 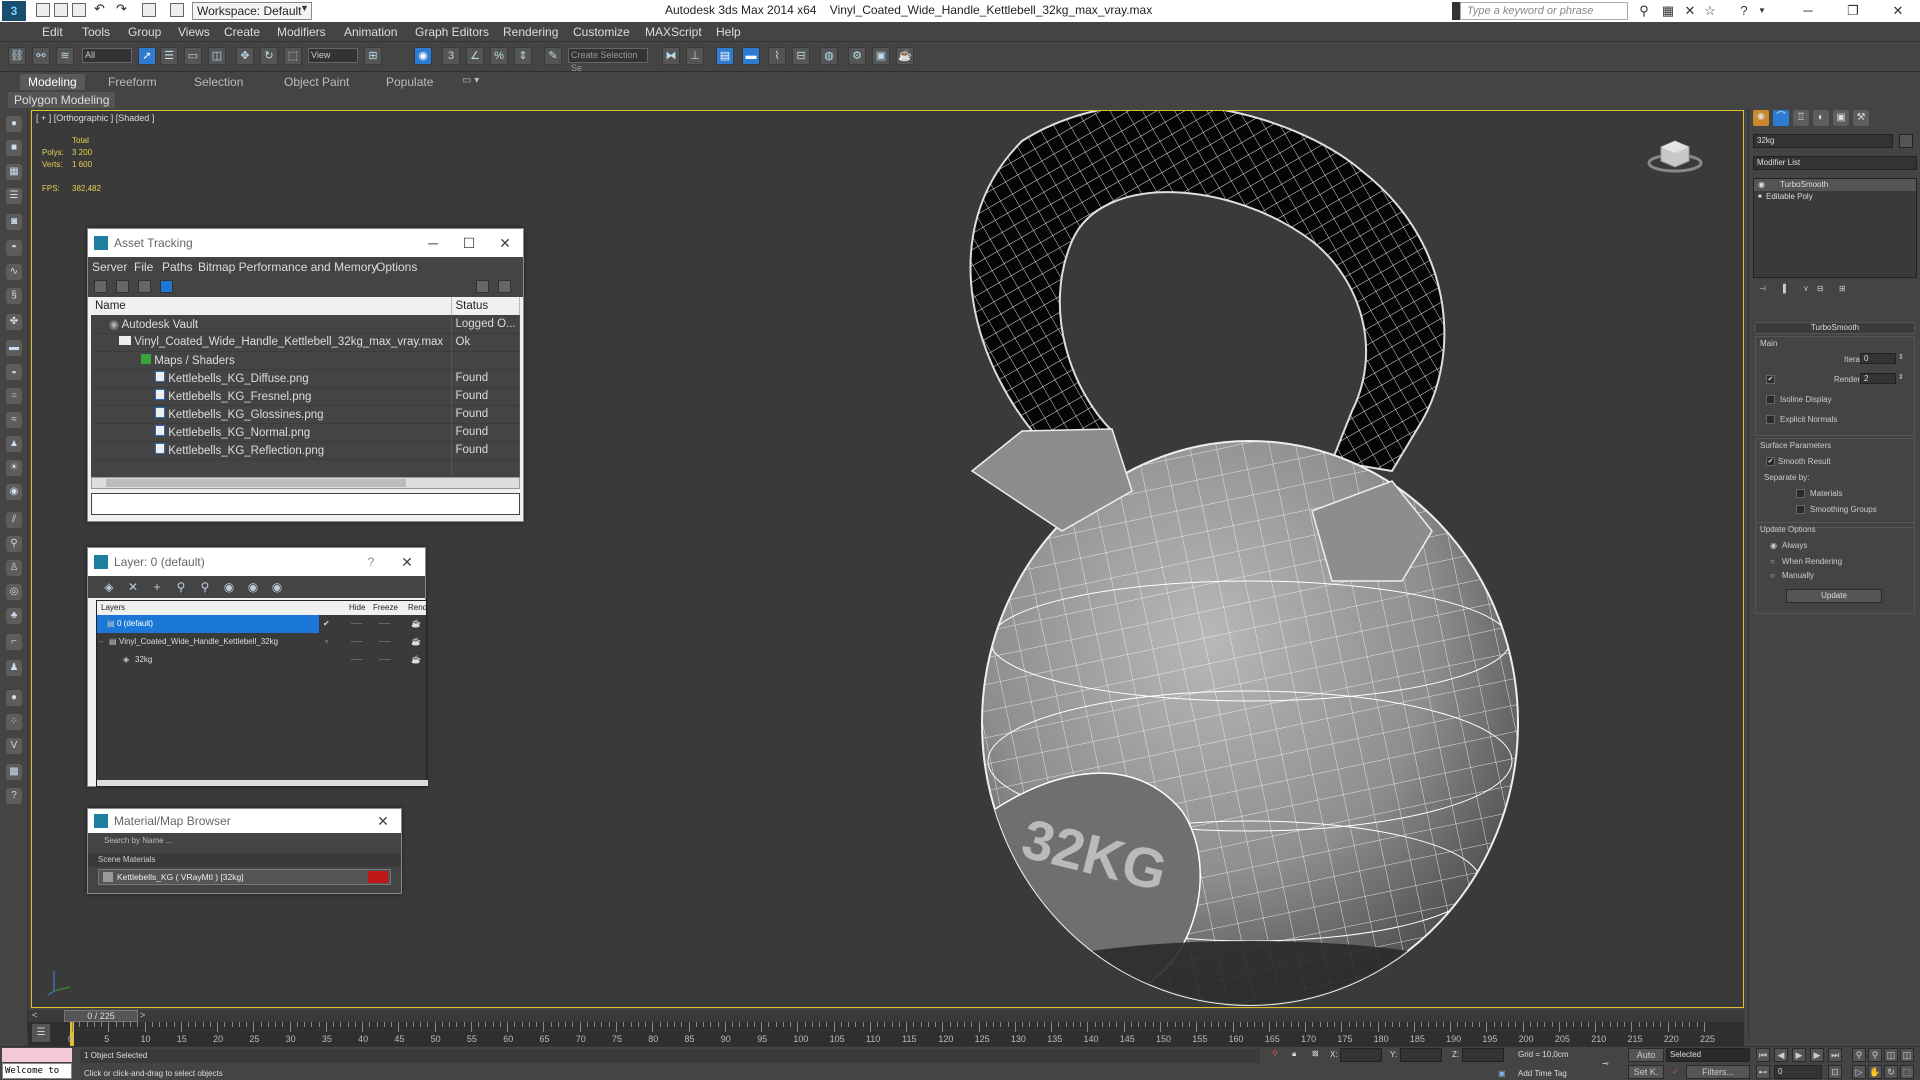 What do you see at coordinates (1800, 493) in the screenshot?
I see `materials-checkbox` at bounding box center [1800, 493].